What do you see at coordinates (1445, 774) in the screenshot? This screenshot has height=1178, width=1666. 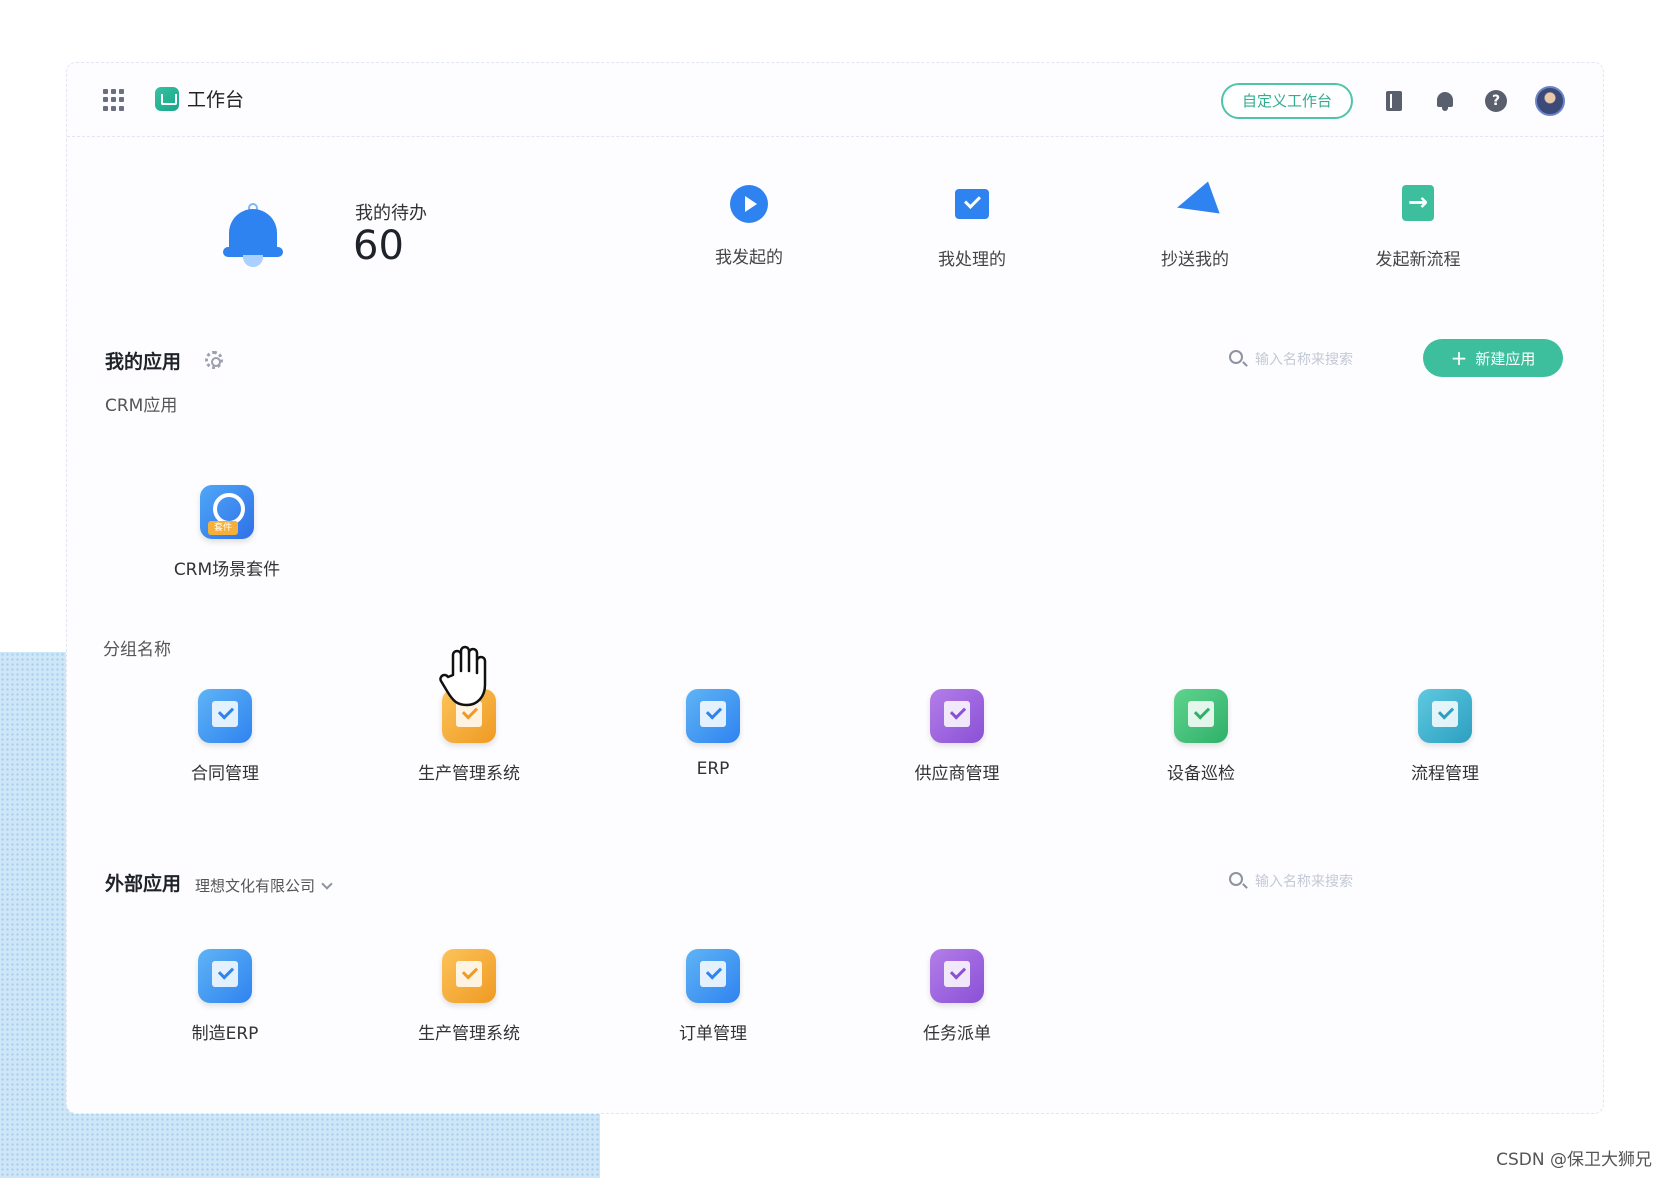 I see `app-name: 流程管理` at bounding box center [1445, 774].